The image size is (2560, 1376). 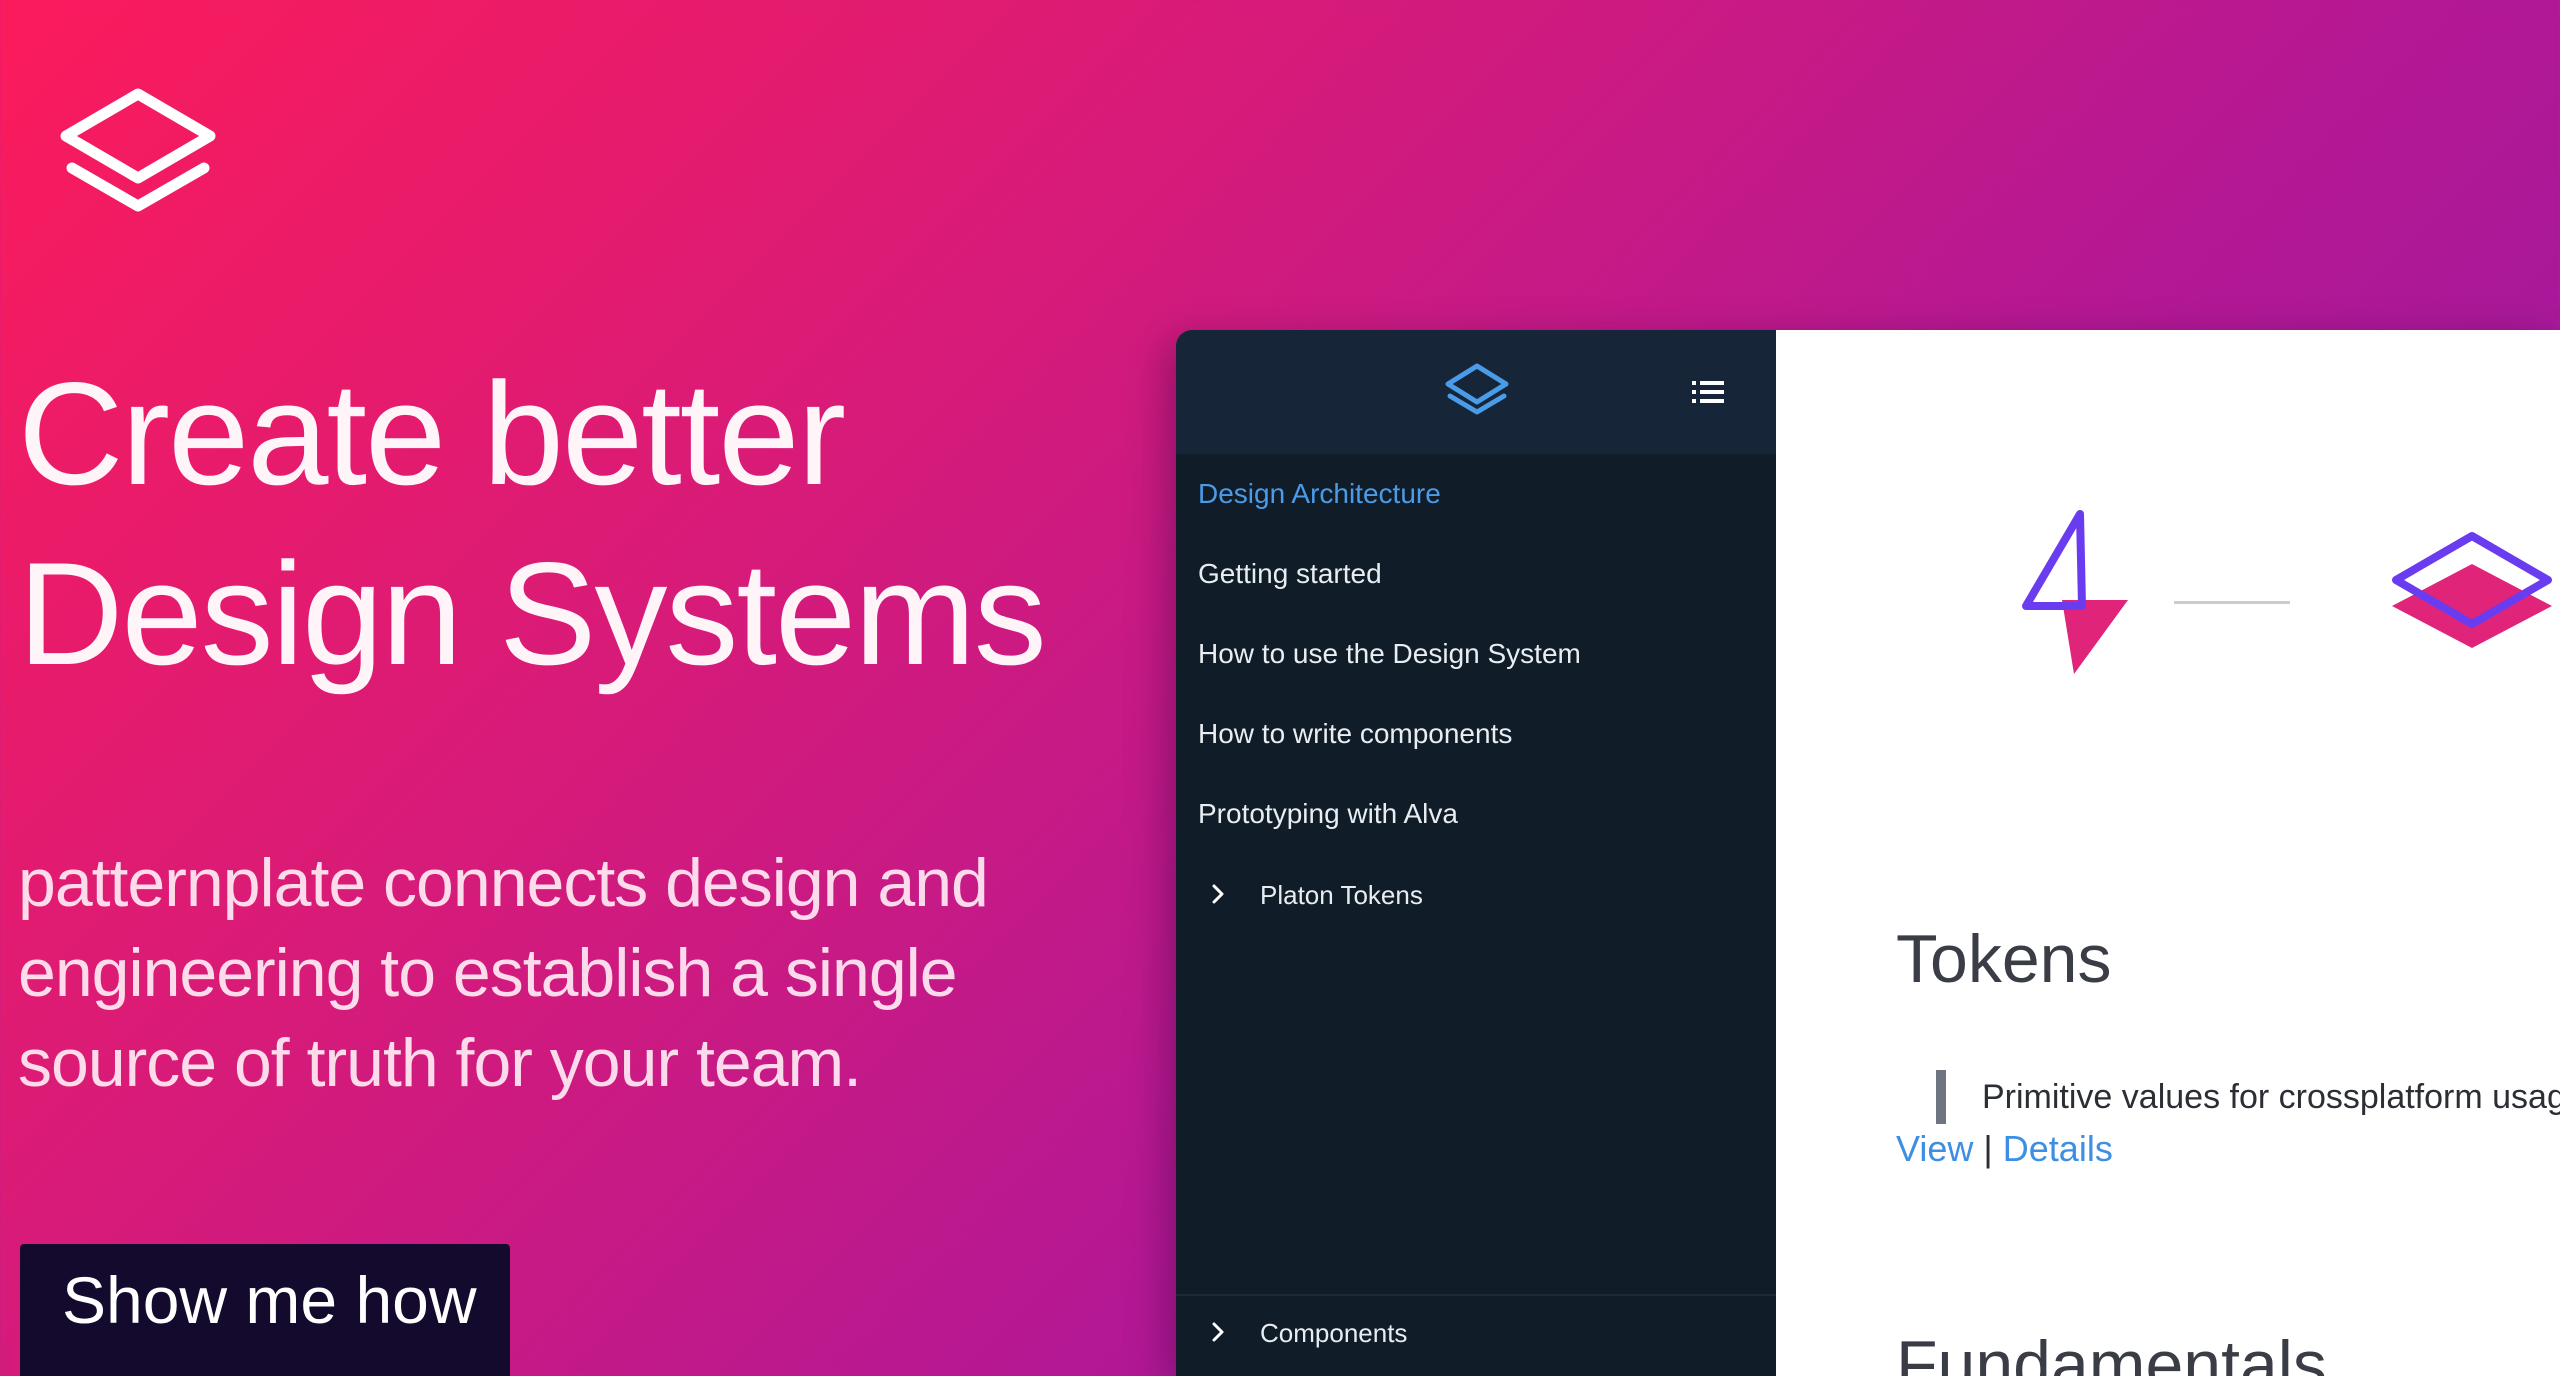 What do you see at coordinates (265, 1310) in the screenshot?
I see `show-me-how-button: Show me how` at bounding box center [265, 1310].